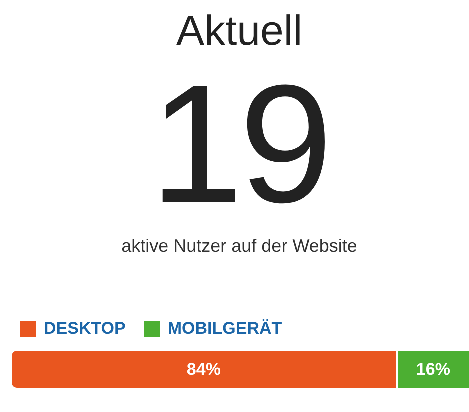  Describe the element at coordinates (239, 144) in the screenshot. I see `active-user-count: 19` at that location.